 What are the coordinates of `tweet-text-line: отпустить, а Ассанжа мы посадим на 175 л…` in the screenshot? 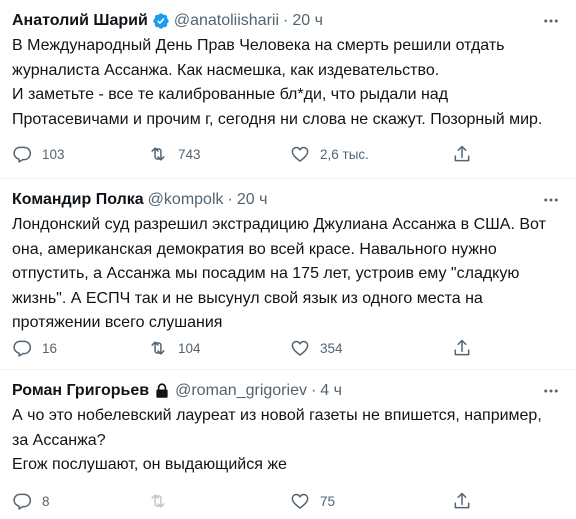 It's located at (266, 273).